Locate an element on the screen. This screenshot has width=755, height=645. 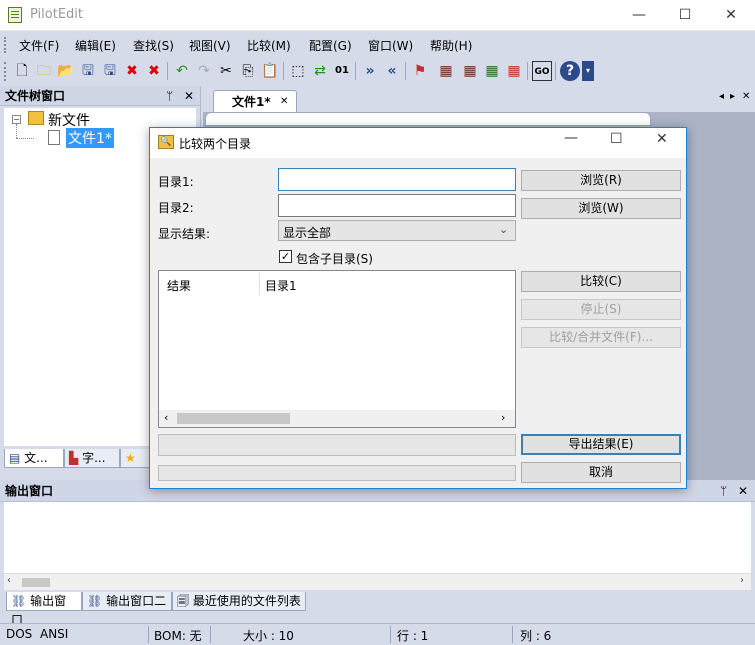
indent-icon: » is located at coordinates (370, 71).